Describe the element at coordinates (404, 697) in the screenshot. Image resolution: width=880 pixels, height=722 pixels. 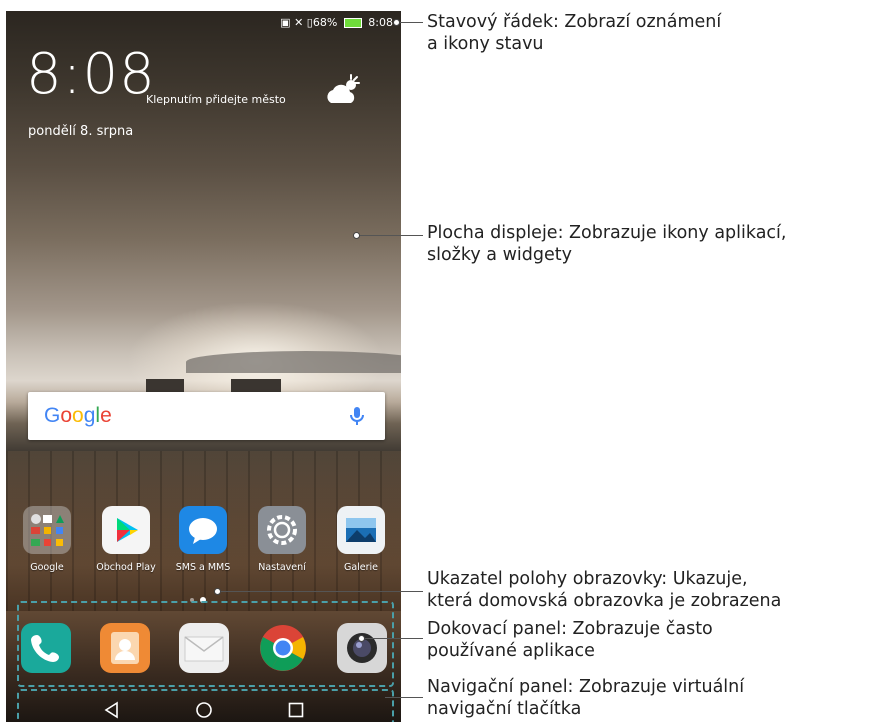
I see `leader-nav-bar` at that location.